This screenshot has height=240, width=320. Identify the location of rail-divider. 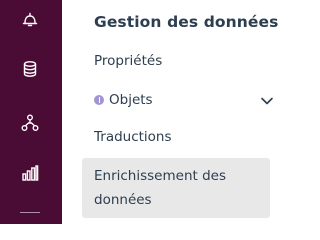
(30, 212).